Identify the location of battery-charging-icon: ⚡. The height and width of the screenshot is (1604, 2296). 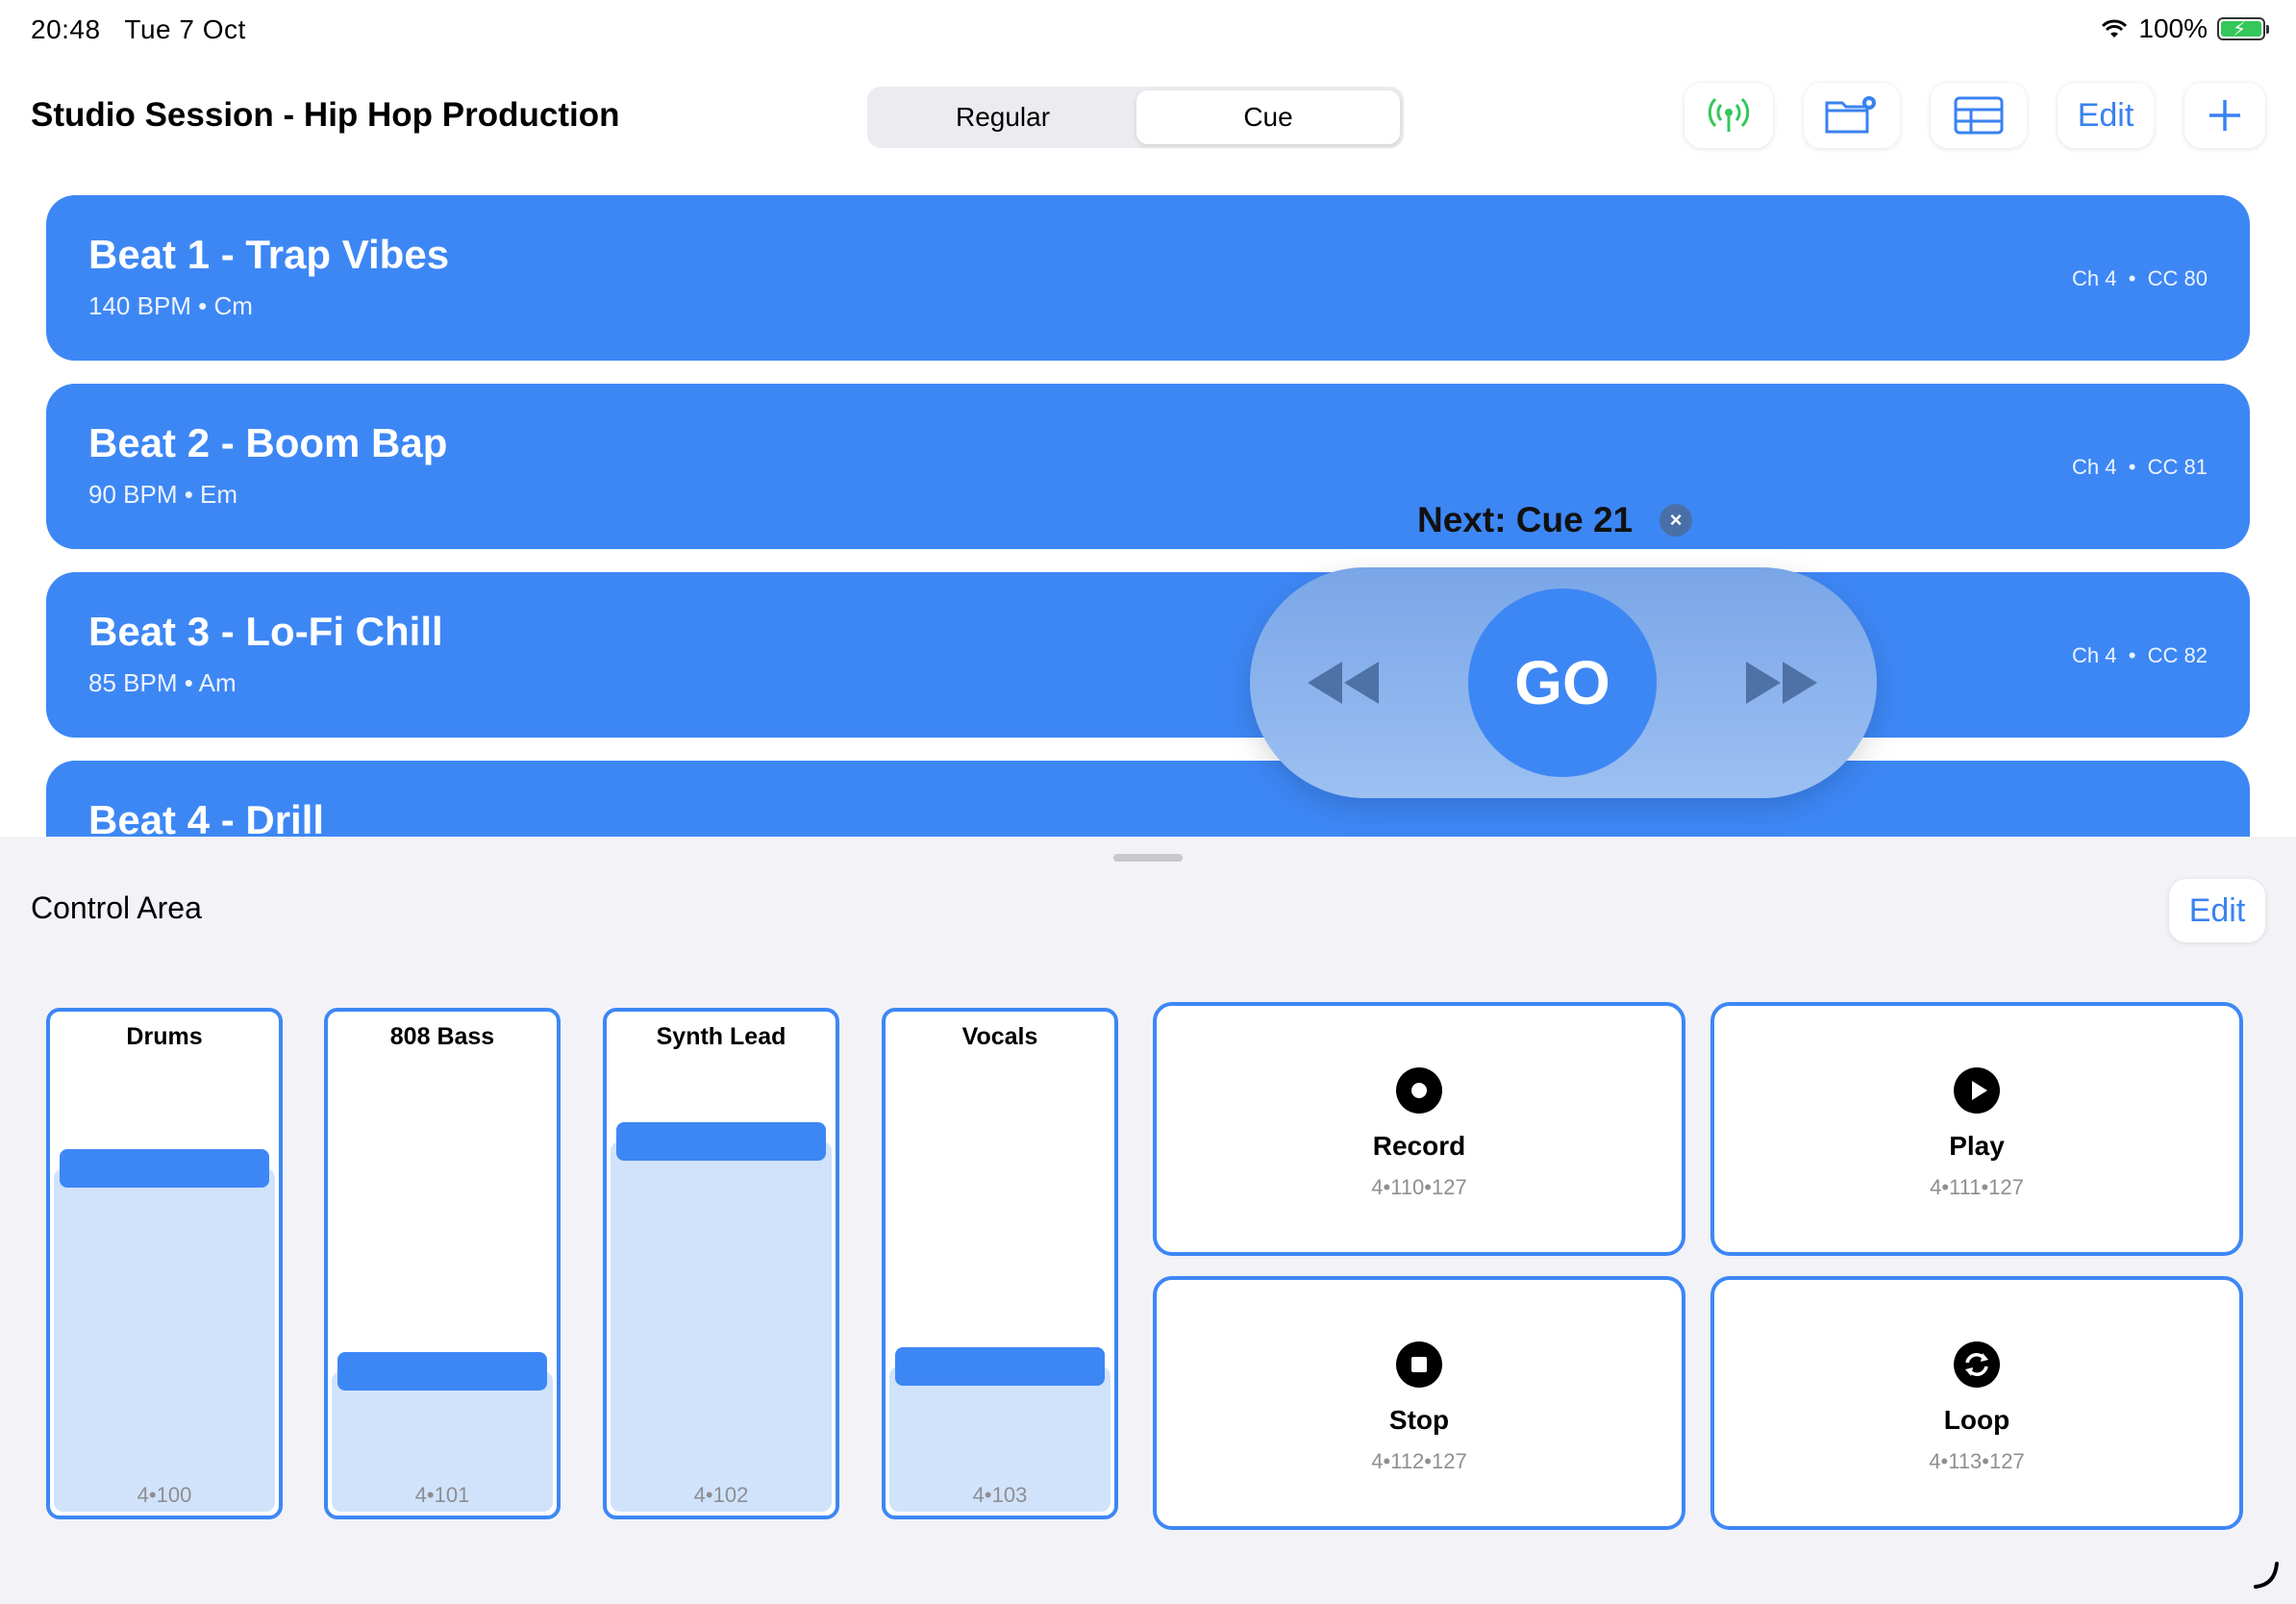
(2243, 28).